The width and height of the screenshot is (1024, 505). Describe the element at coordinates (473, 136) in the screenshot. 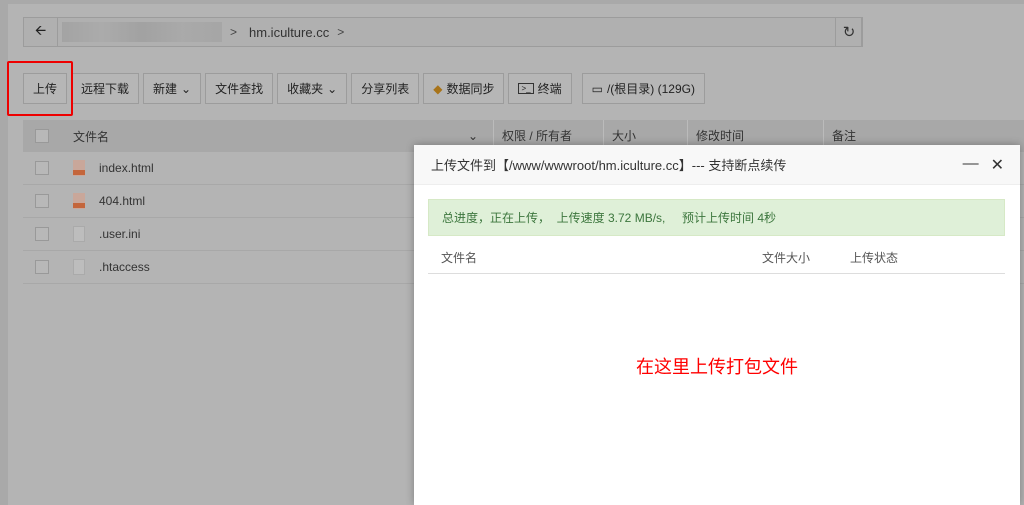

I see `sort-chevron-icon: ⌄` at that location.